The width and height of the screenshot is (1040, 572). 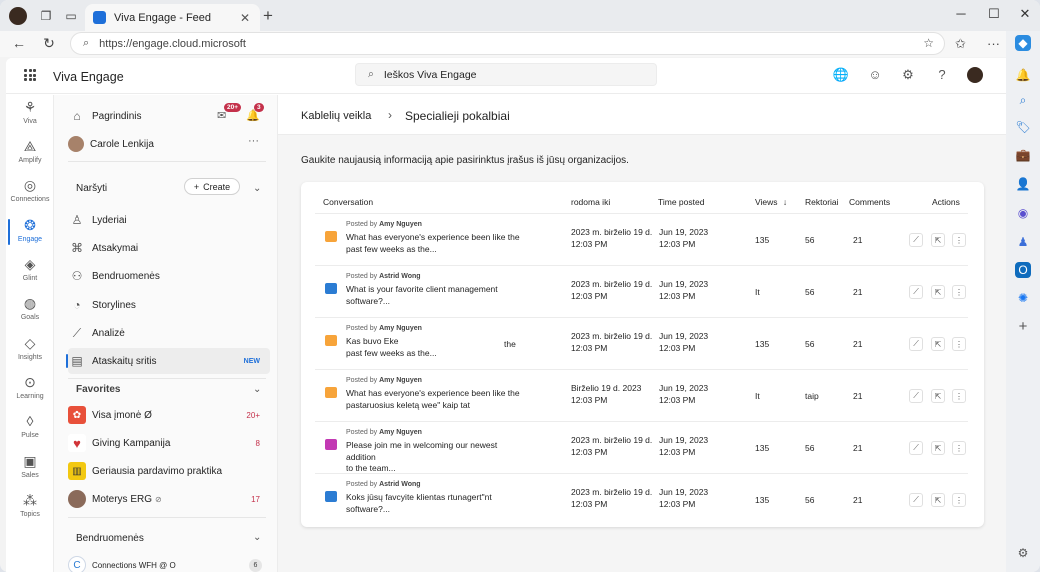 What do you see at coordinates (169, 471) in the screenshot?
I see `favorite-item: ▥ Geriausia pardavimo praktika` at bounding box center [169, 471].